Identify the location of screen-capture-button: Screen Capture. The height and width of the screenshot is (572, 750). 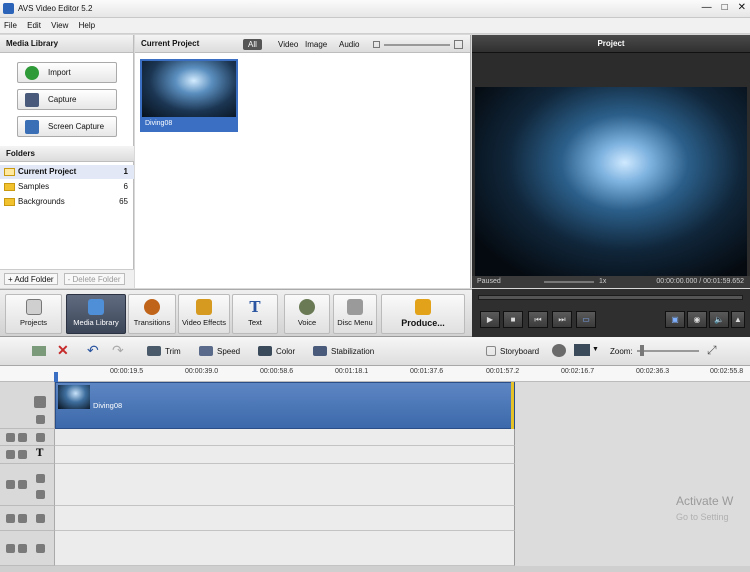
(67, 126).